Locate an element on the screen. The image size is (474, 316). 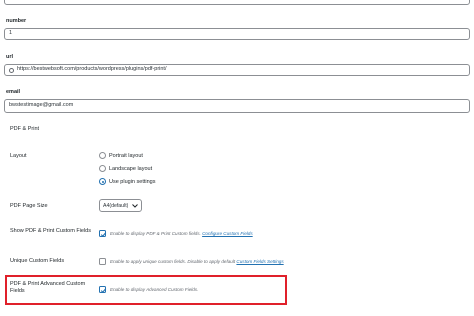
acf-label: PDF & Print Advanced Custom Fields is located at coordinates (48, 287).